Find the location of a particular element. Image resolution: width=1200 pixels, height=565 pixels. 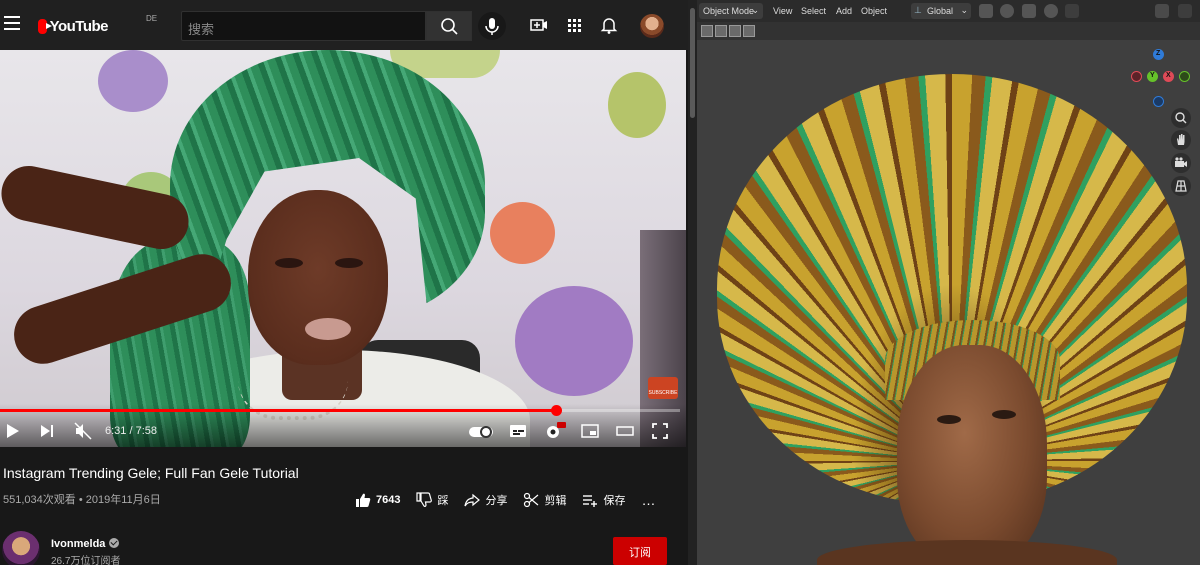

dislike-button: 踩 is located at coordinates (432, 500).